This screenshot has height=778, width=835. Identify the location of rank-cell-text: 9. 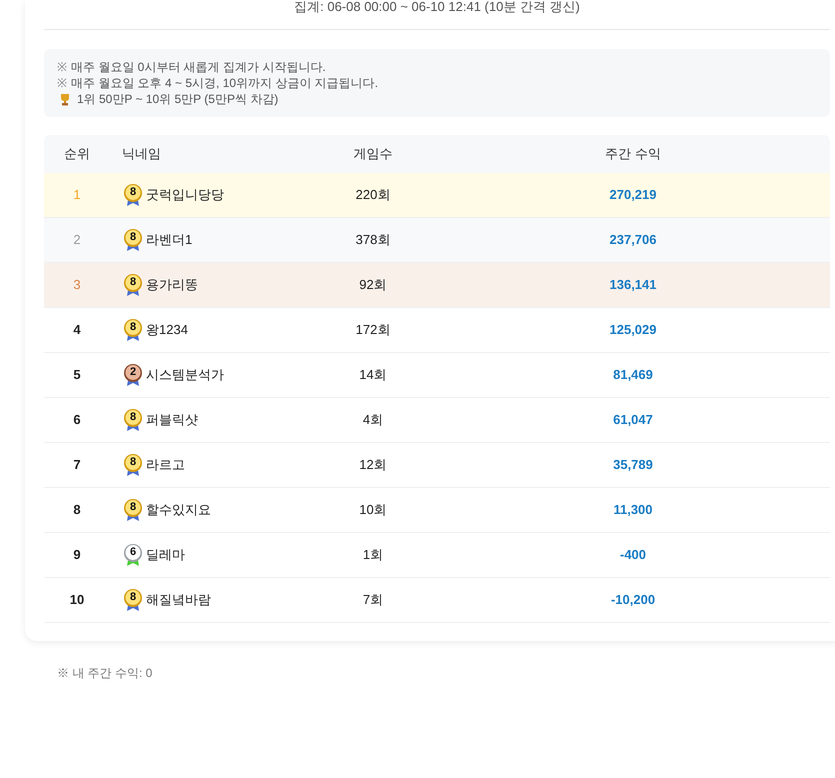
(77, 555).